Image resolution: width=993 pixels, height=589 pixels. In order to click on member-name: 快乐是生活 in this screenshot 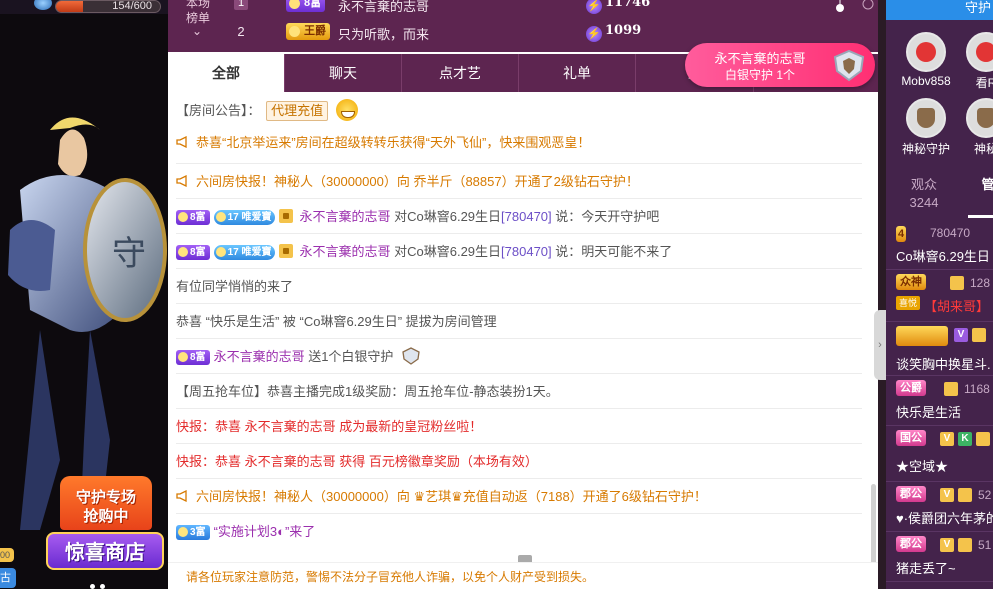, I will do `click(929, 412)`.